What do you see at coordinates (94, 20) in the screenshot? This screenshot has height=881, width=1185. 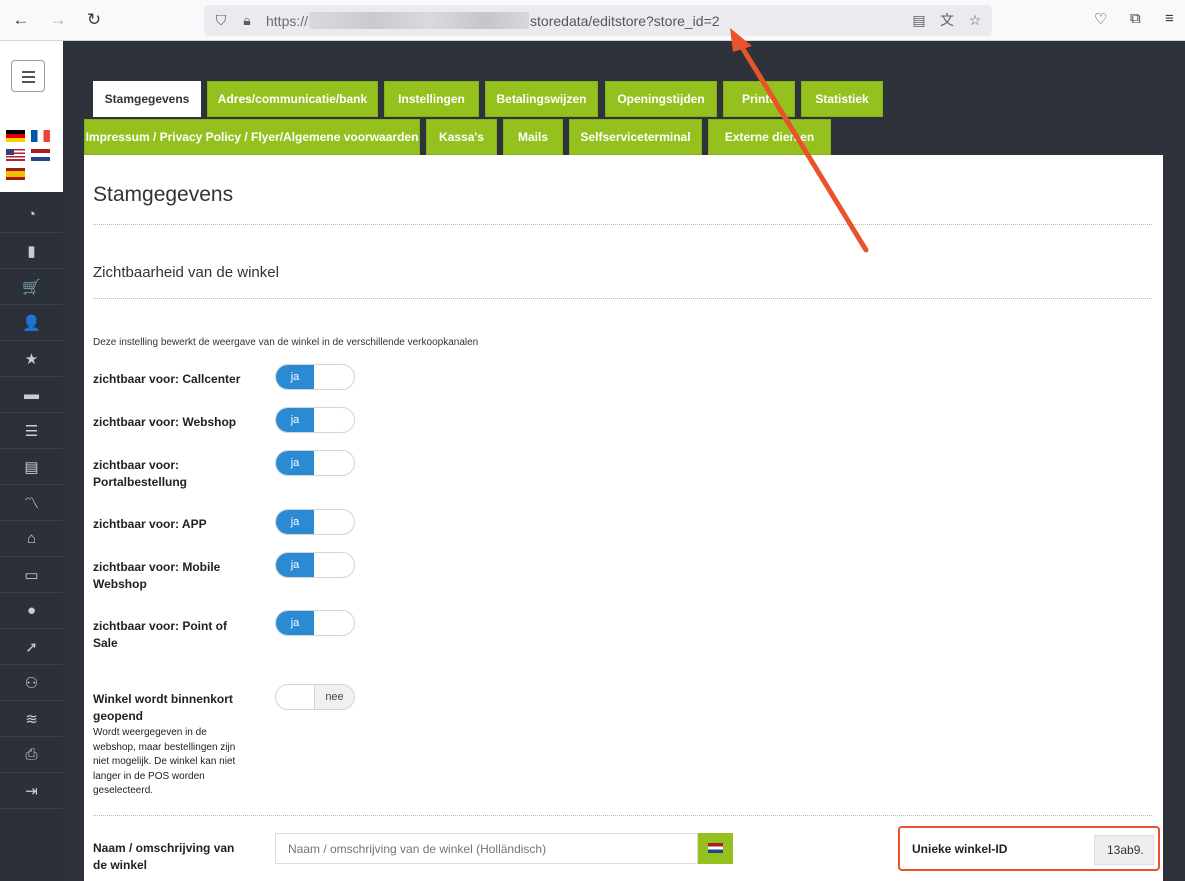 I see `reload-icon: ↻` at bounding box center [94, 20].